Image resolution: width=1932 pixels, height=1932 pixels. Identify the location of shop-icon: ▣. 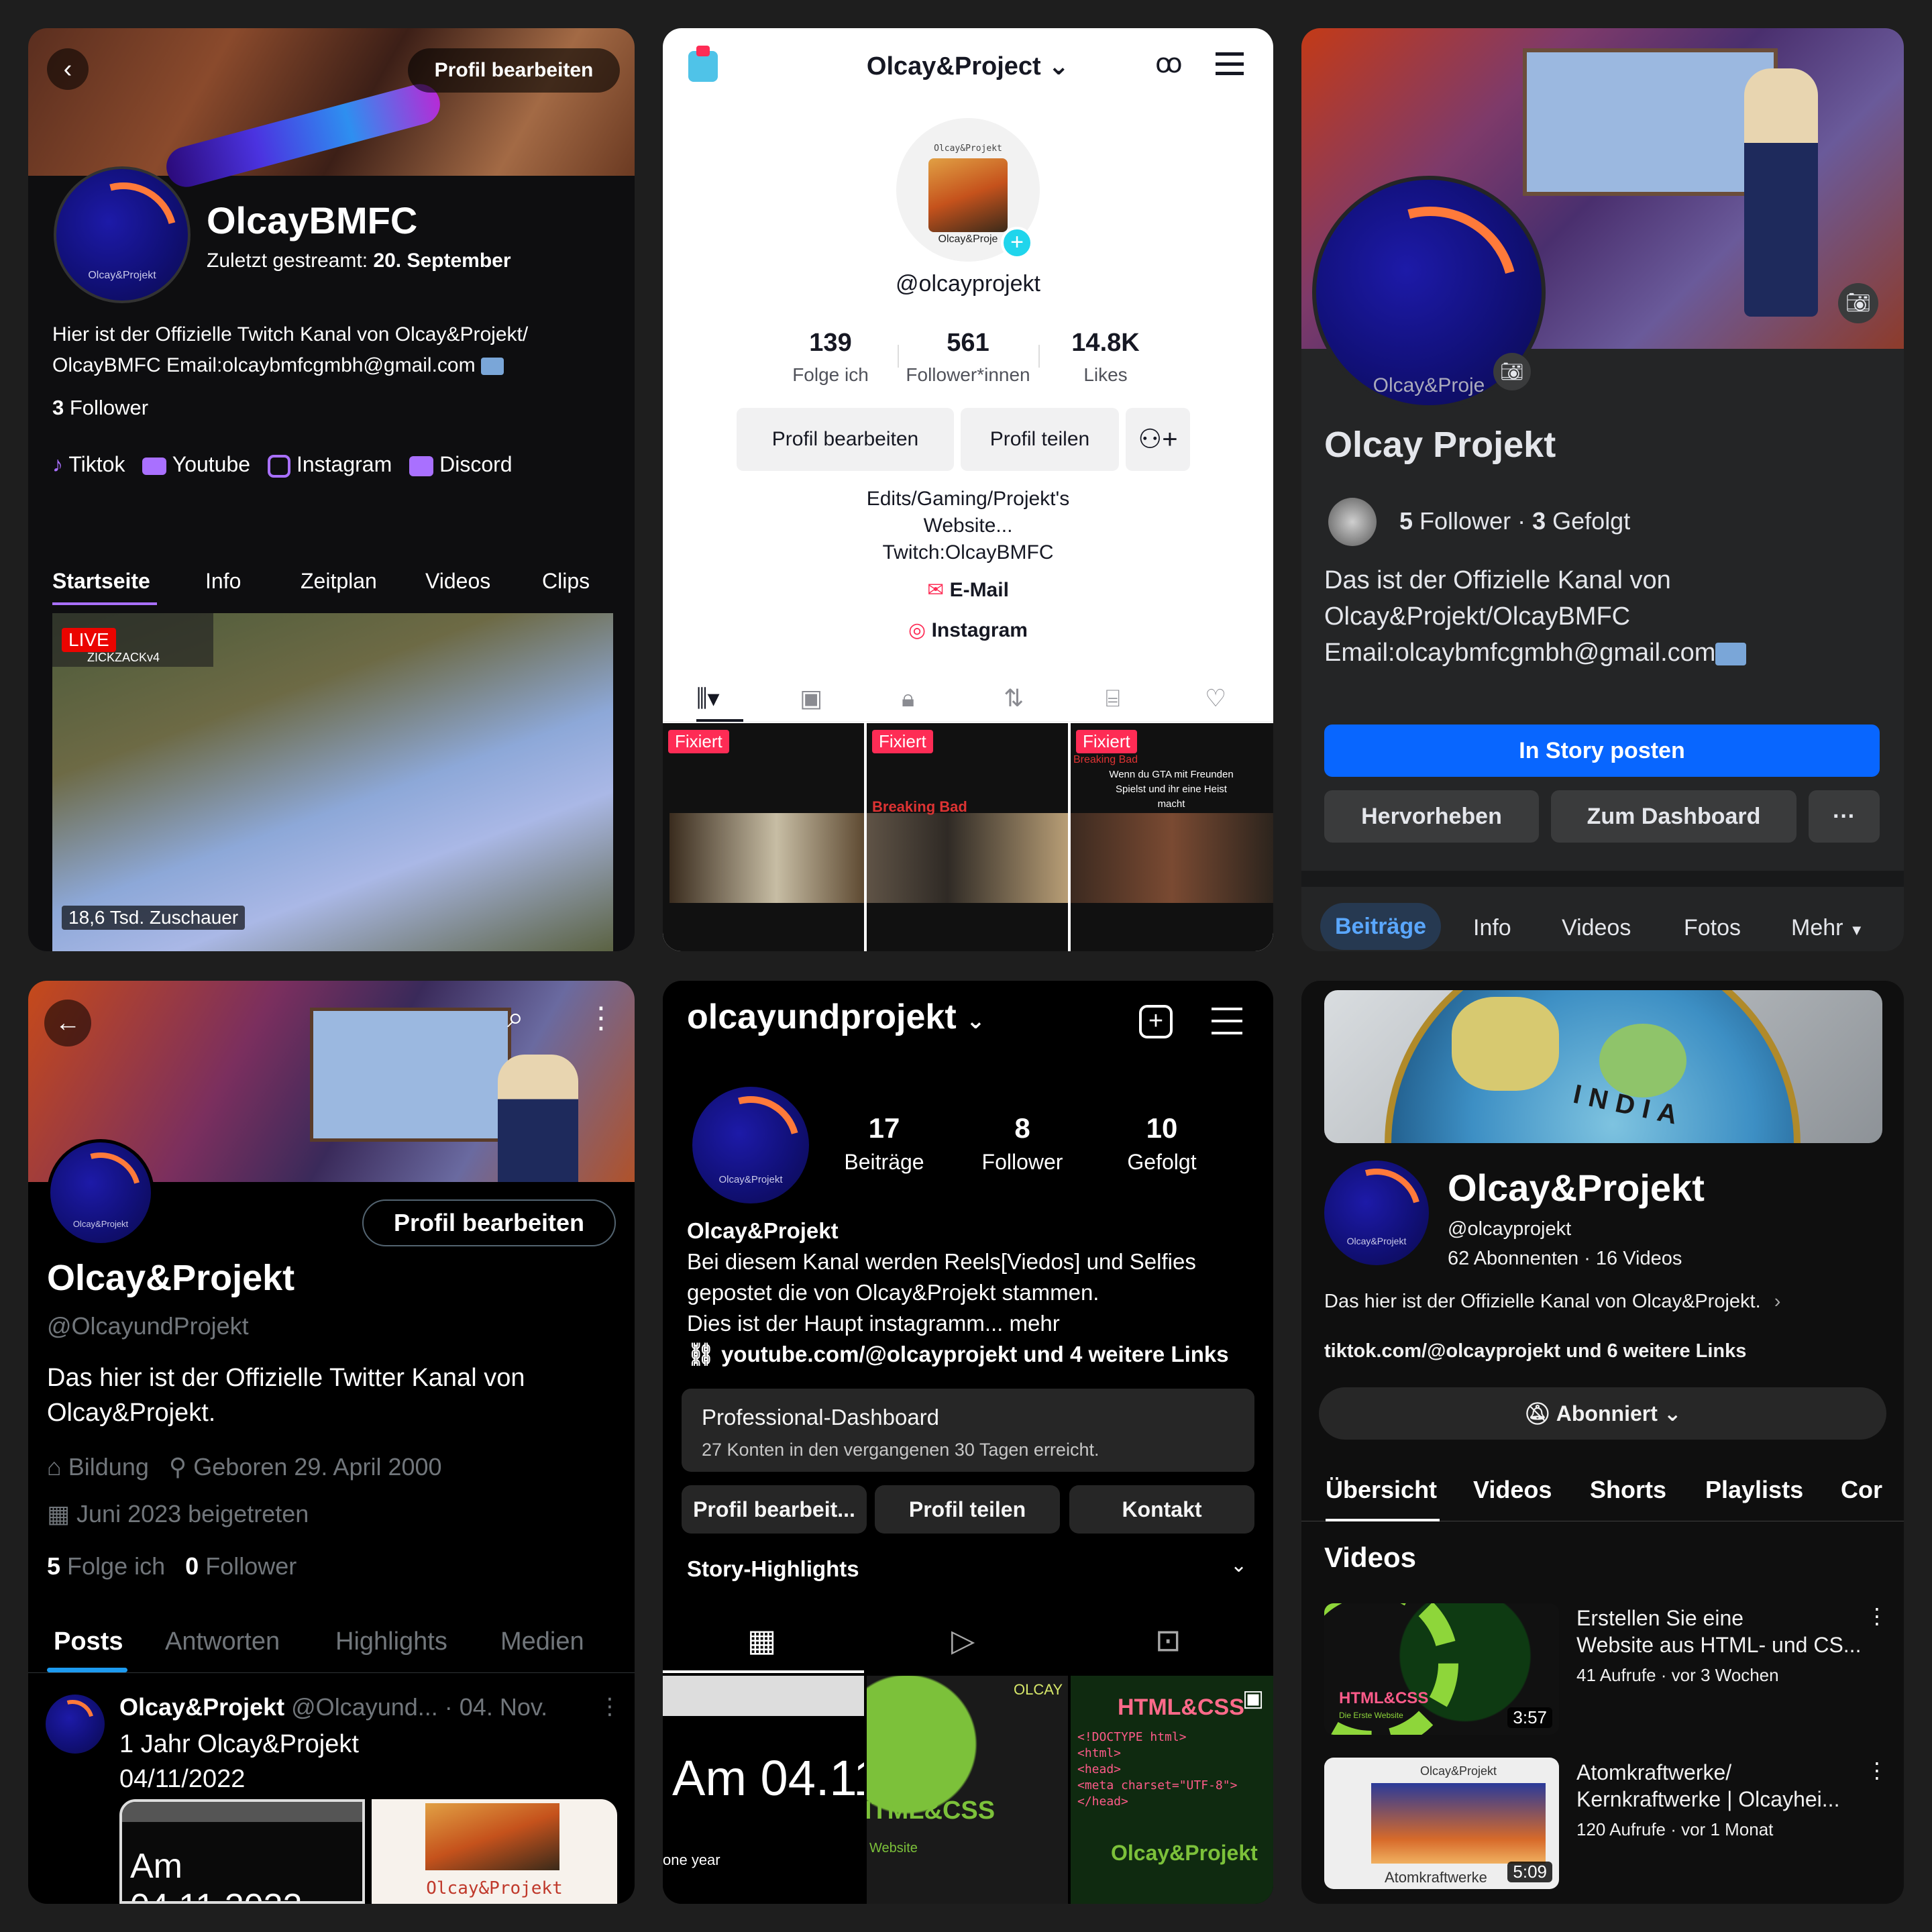
(811, 698).